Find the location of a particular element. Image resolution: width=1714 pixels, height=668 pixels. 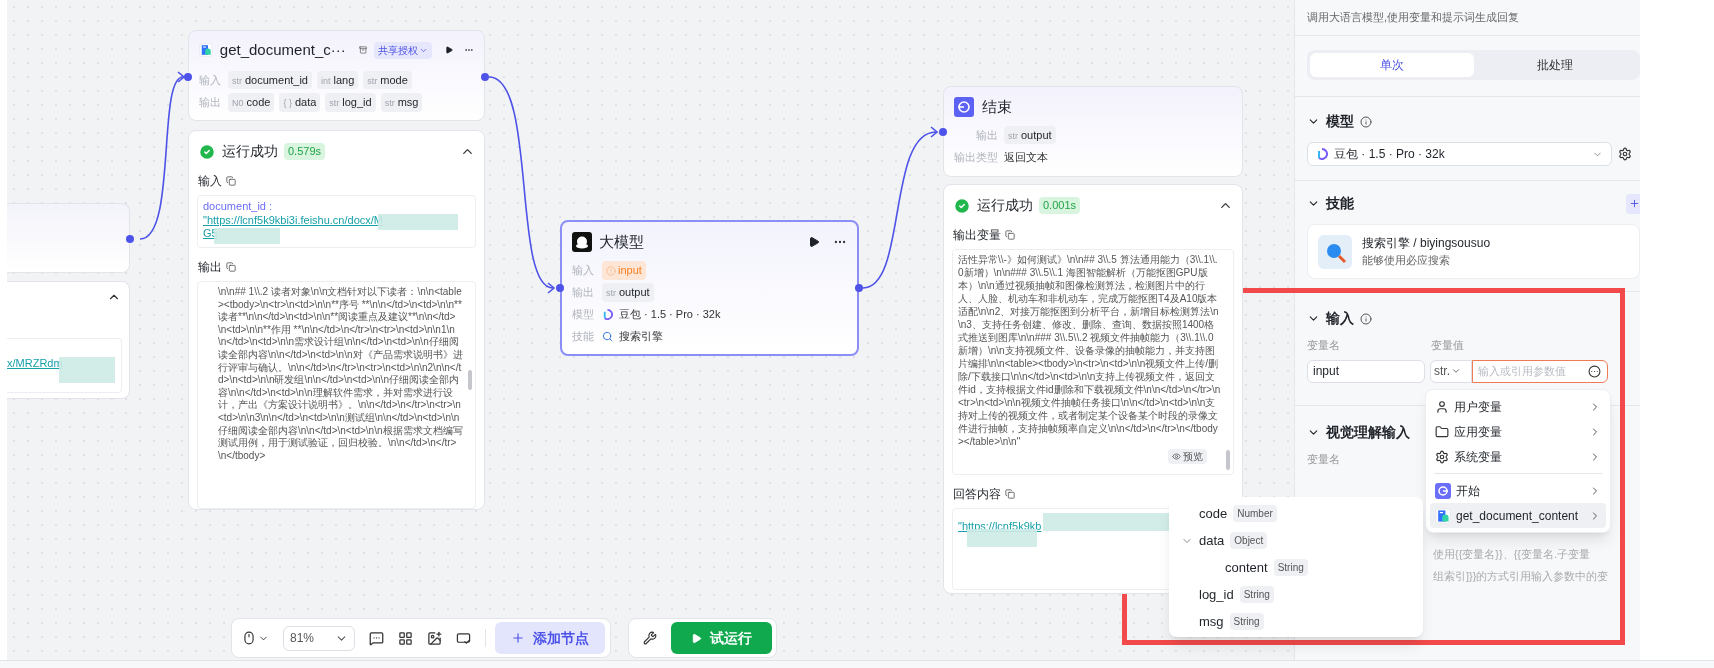

menu-item: 系统变量 is located at coordinates (1518, 456).